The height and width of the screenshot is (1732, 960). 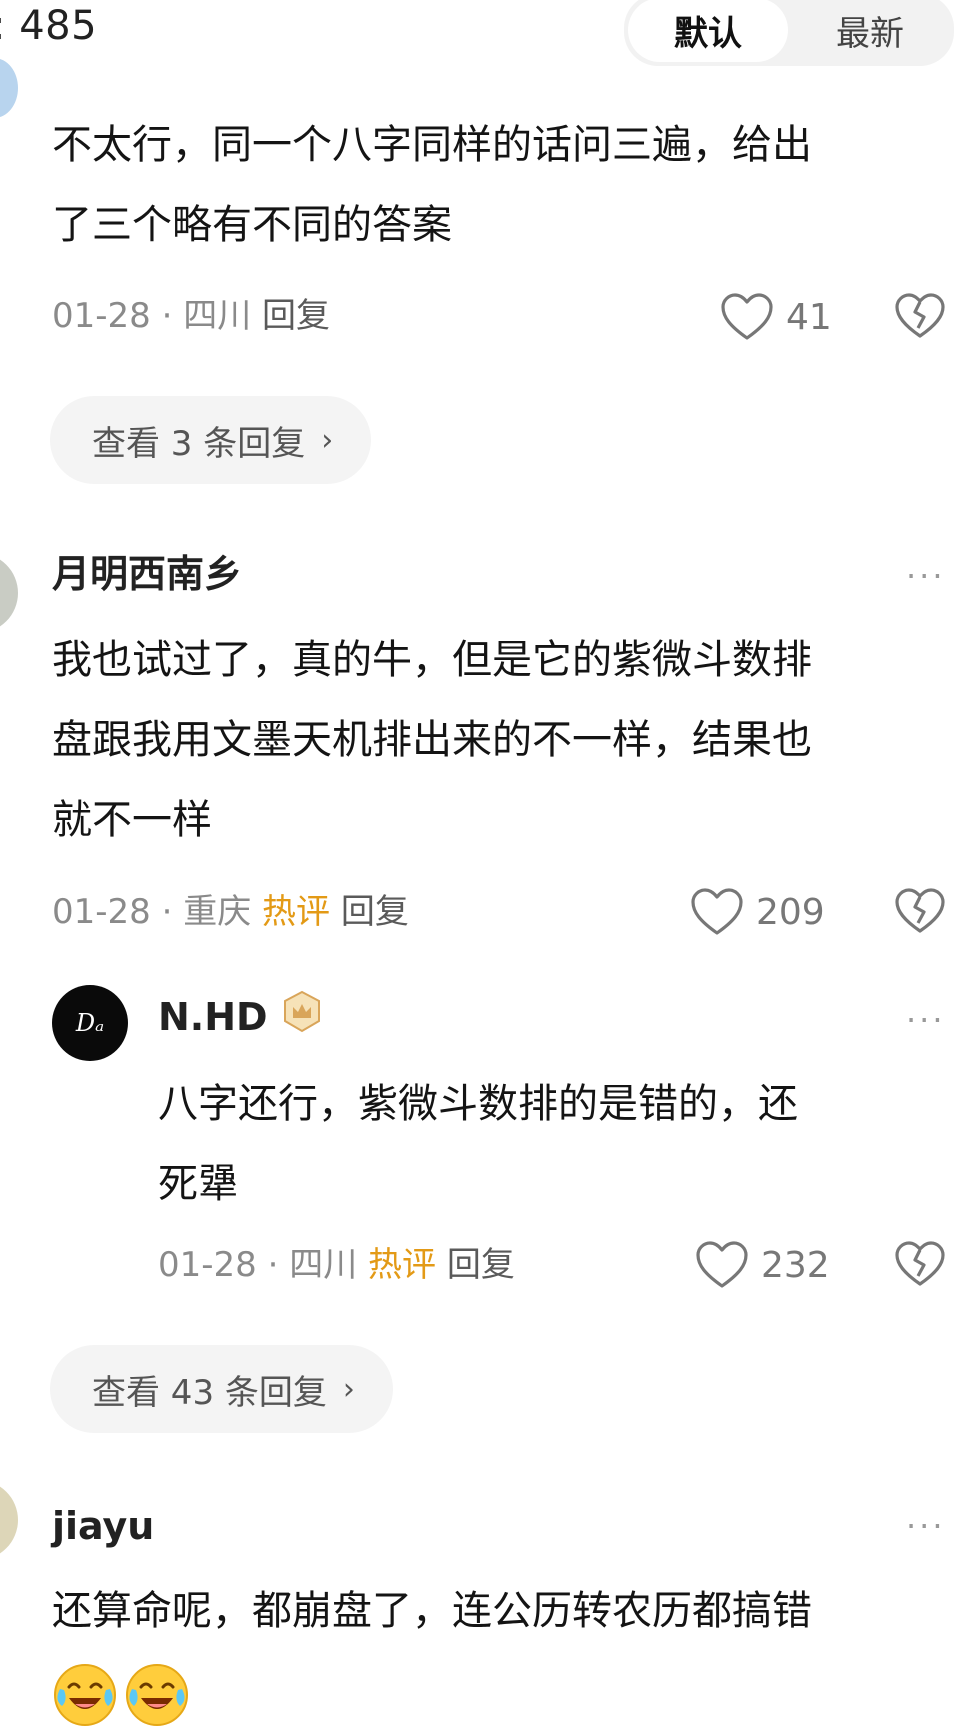 I want to click on comment-text-line: 我也试过了，真的牛，但是它的紫微斗数排, so click(x=432, y=660).